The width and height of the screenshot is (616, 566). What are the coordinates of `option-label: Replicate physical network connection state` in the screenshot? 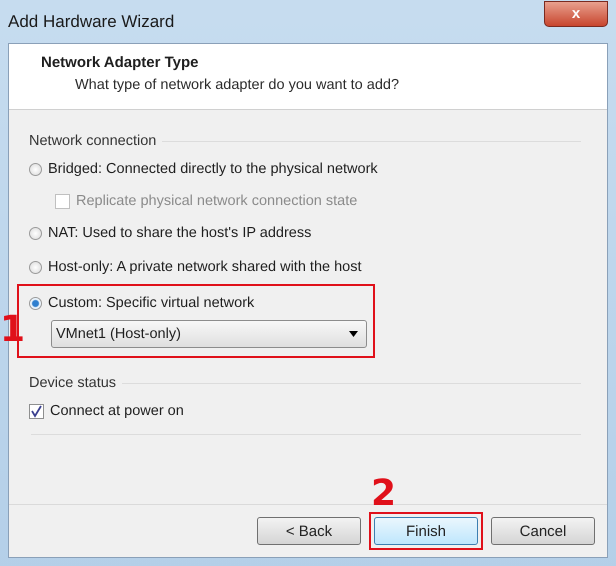 It's located at (217, 201).